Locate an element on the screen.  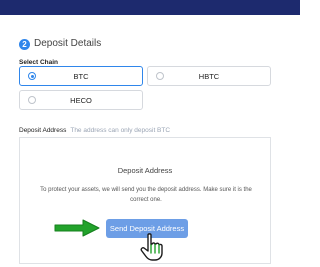
deposit-address-hint: The address can only deposit BTC is located at coordinates (120, 130).